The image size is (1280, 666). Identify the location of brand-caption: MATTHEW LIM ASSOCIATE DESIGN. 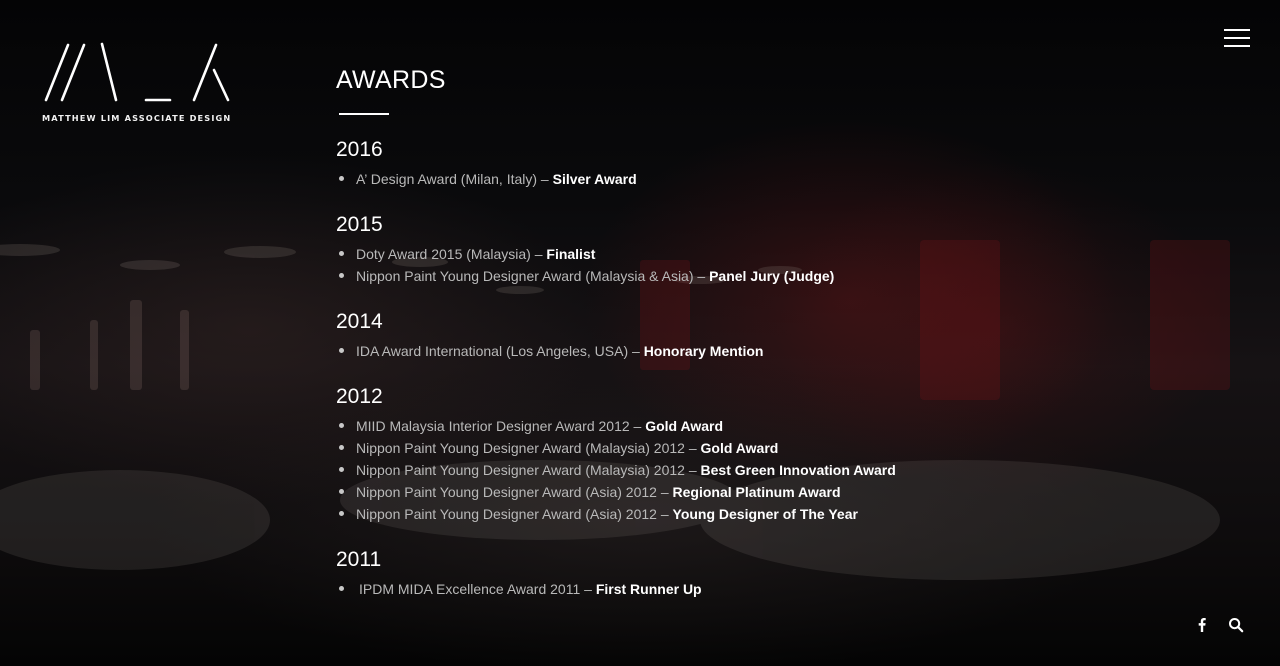
(137, 118).